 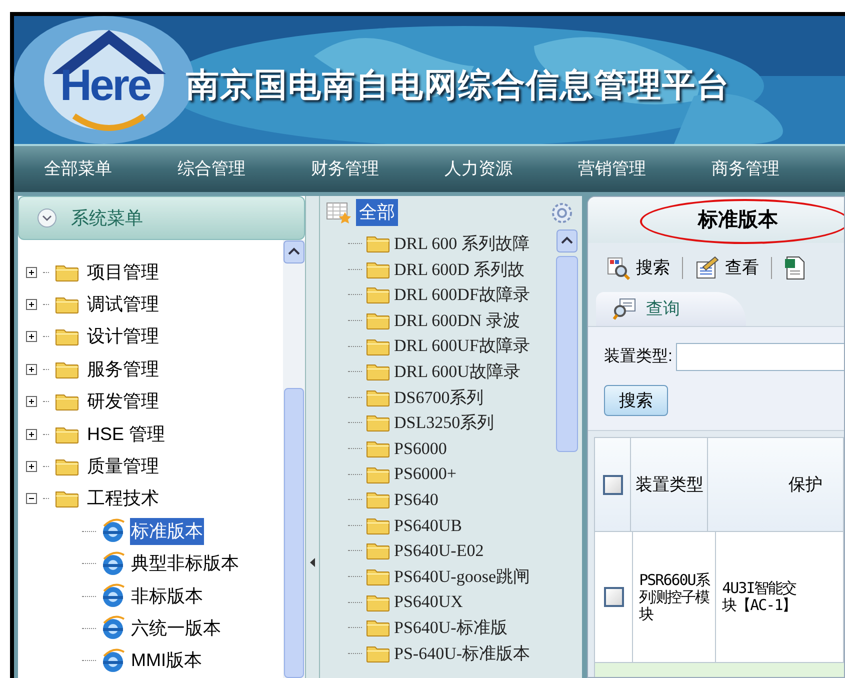 What do you see at coordinates (457, 372) in the screenshot?
I see `tree-item: DRL 600U故障录` at bounding box center [457, 372].